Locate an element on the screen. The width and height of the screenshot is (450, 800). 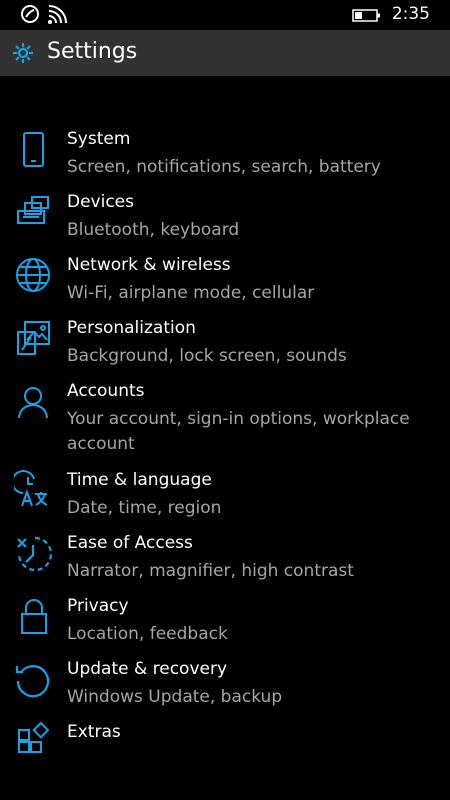
personalization-icon is located at coordinates (34, 339).